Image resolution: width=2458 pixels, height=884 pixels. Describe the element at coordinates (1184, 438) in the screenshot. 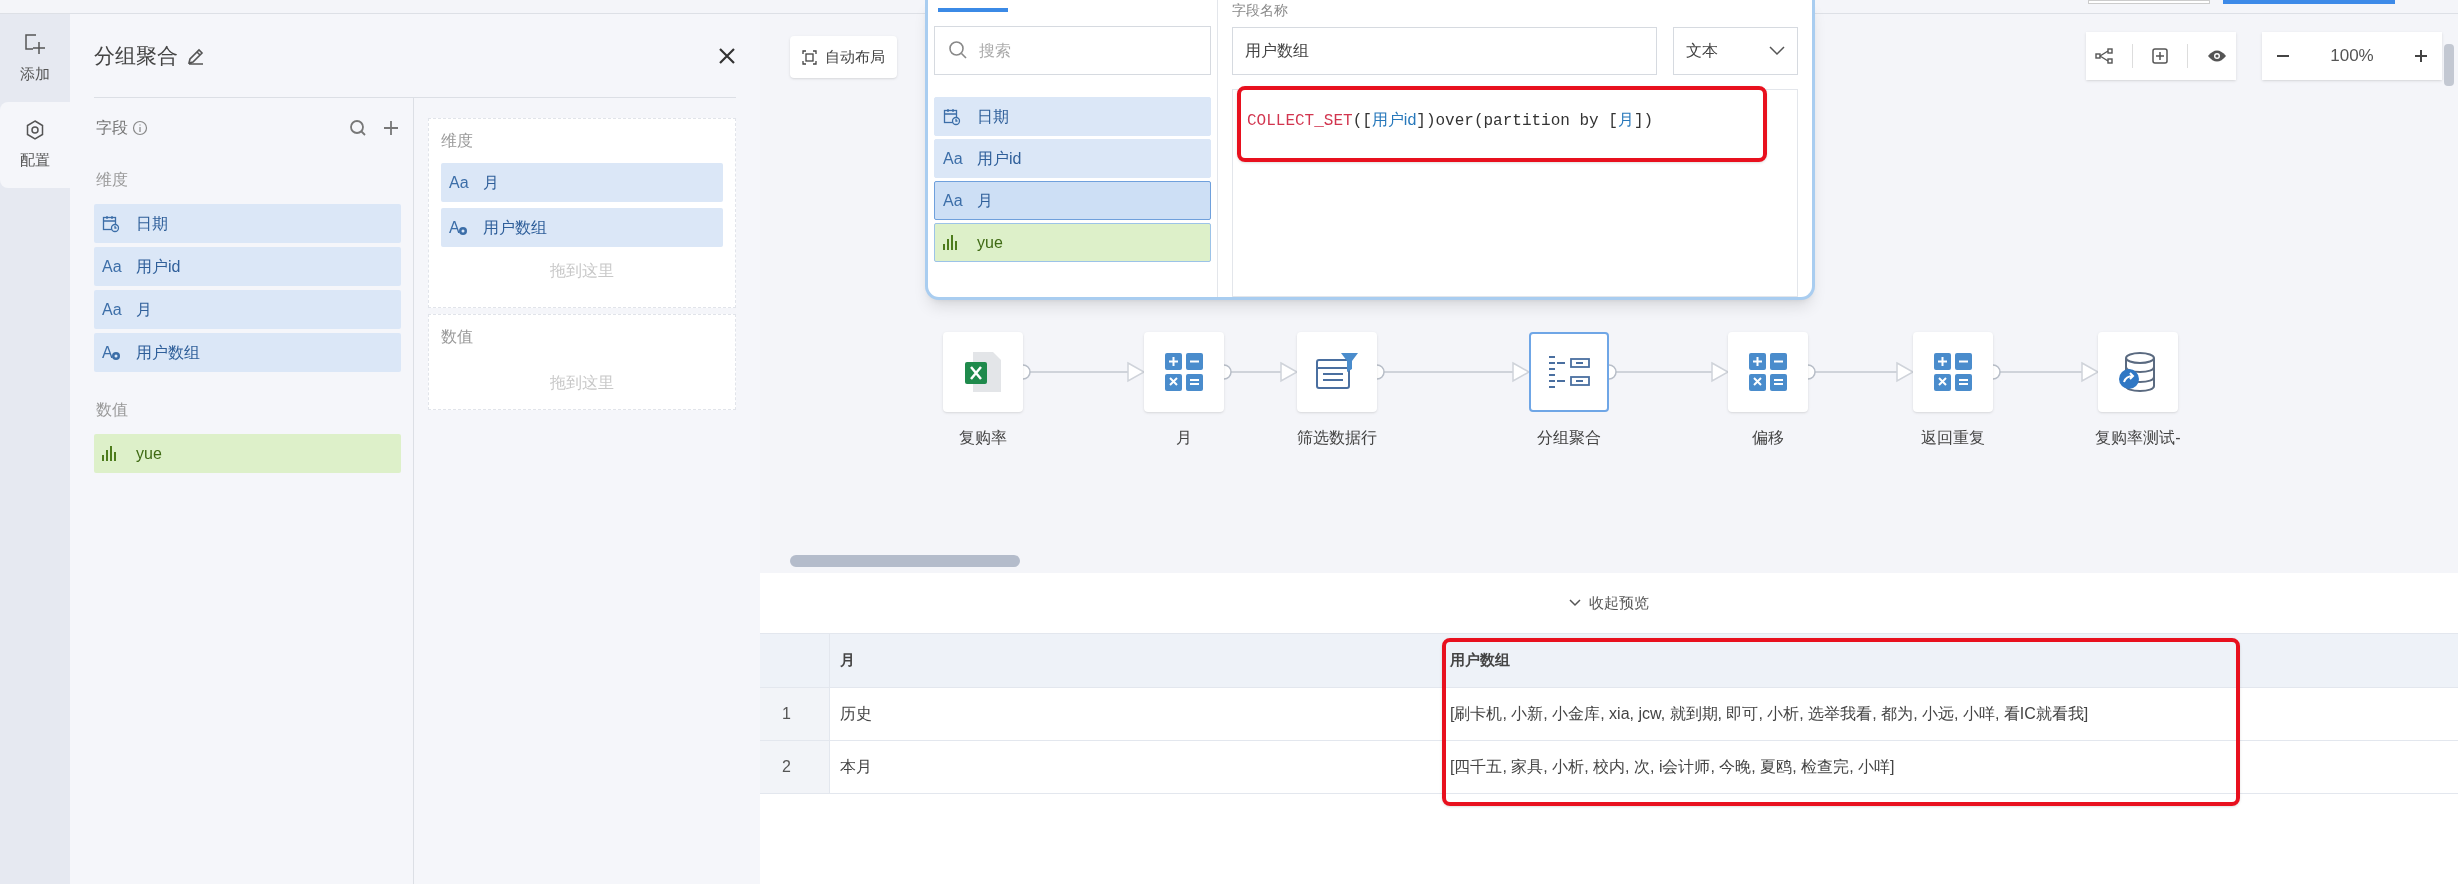

I see `node-label: 月` at that location.